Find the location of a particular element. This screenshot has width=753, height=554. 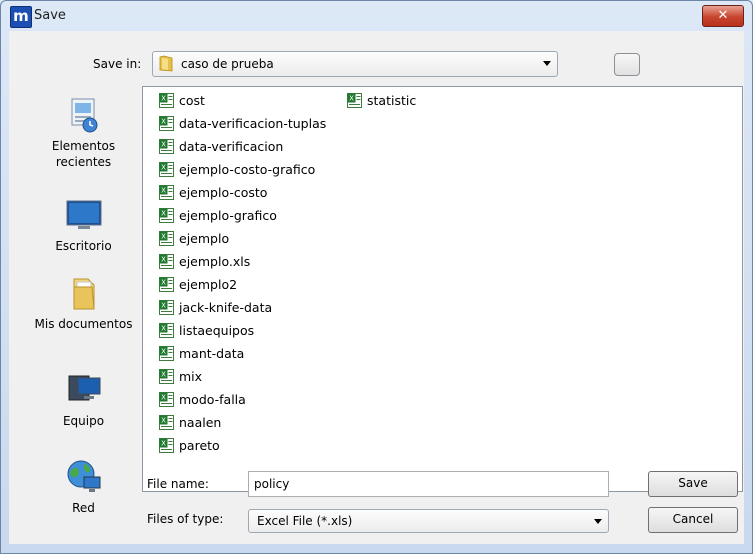

file-name: jack-knife-data is located at coordinates (226, 307).